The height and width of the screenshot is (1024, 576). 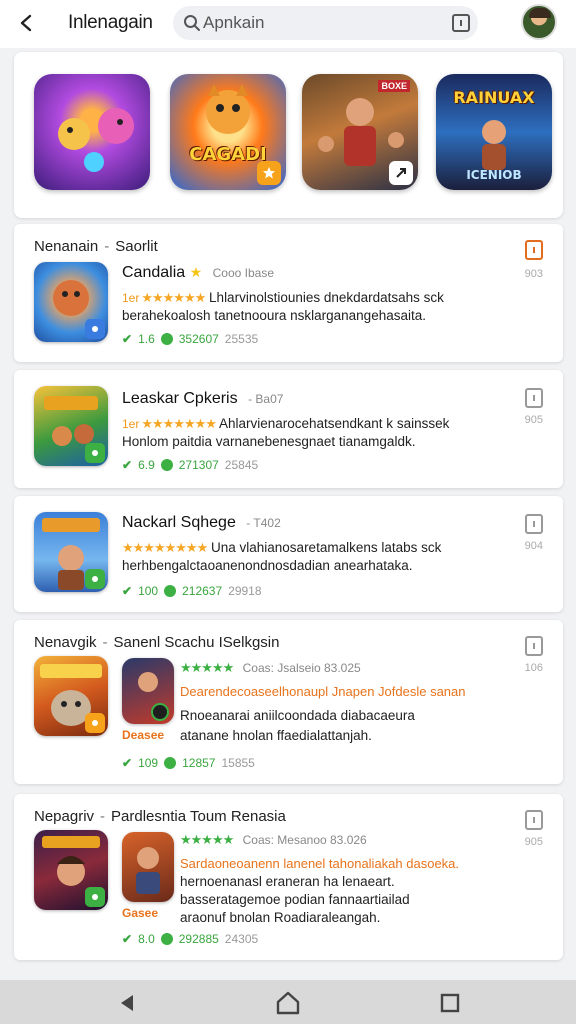 I want to click on app-name-row: Nackarl Sqhege - T402, so click(x=201, y=523).